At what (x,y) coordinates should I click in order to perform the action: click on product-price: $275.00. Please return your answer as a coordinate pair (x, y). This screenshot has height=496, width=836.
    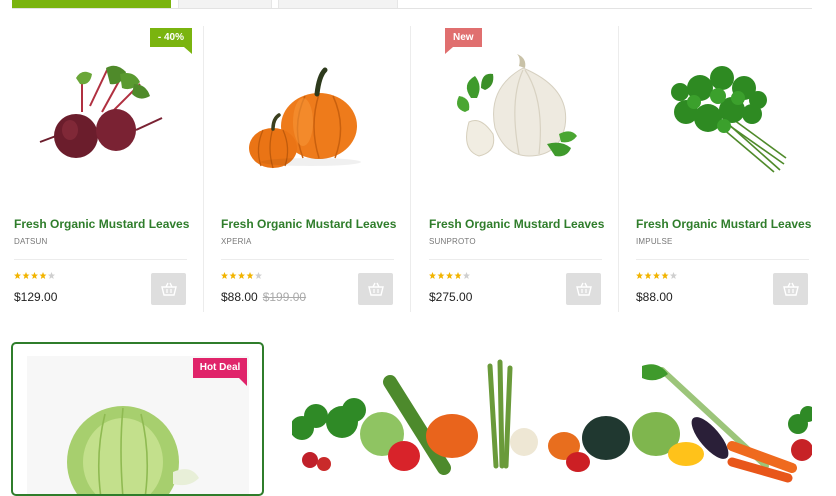
    Looking at the image, I should click on (451, 297).